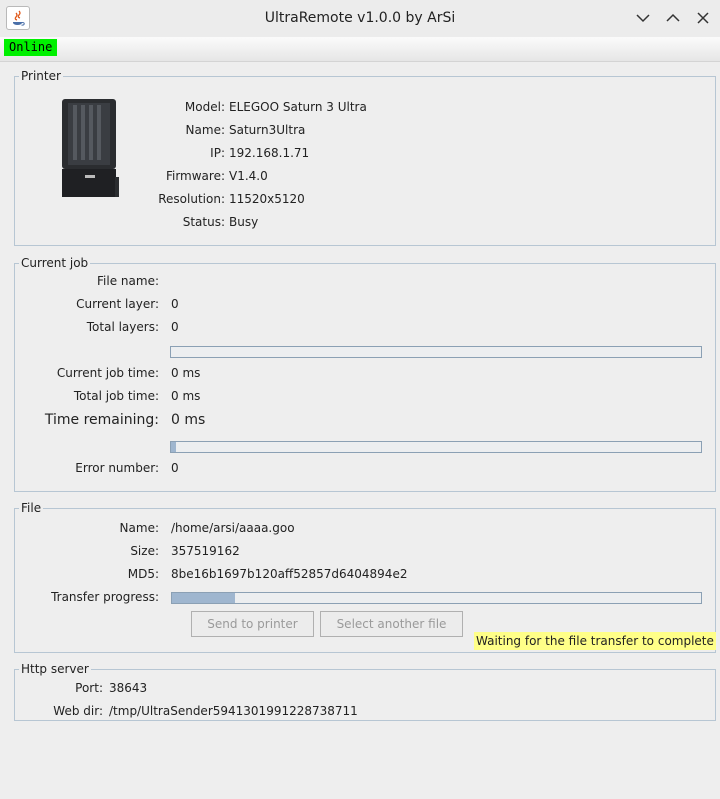  I want to click on ip-value: 192.168.1.71, so click(269, 153).